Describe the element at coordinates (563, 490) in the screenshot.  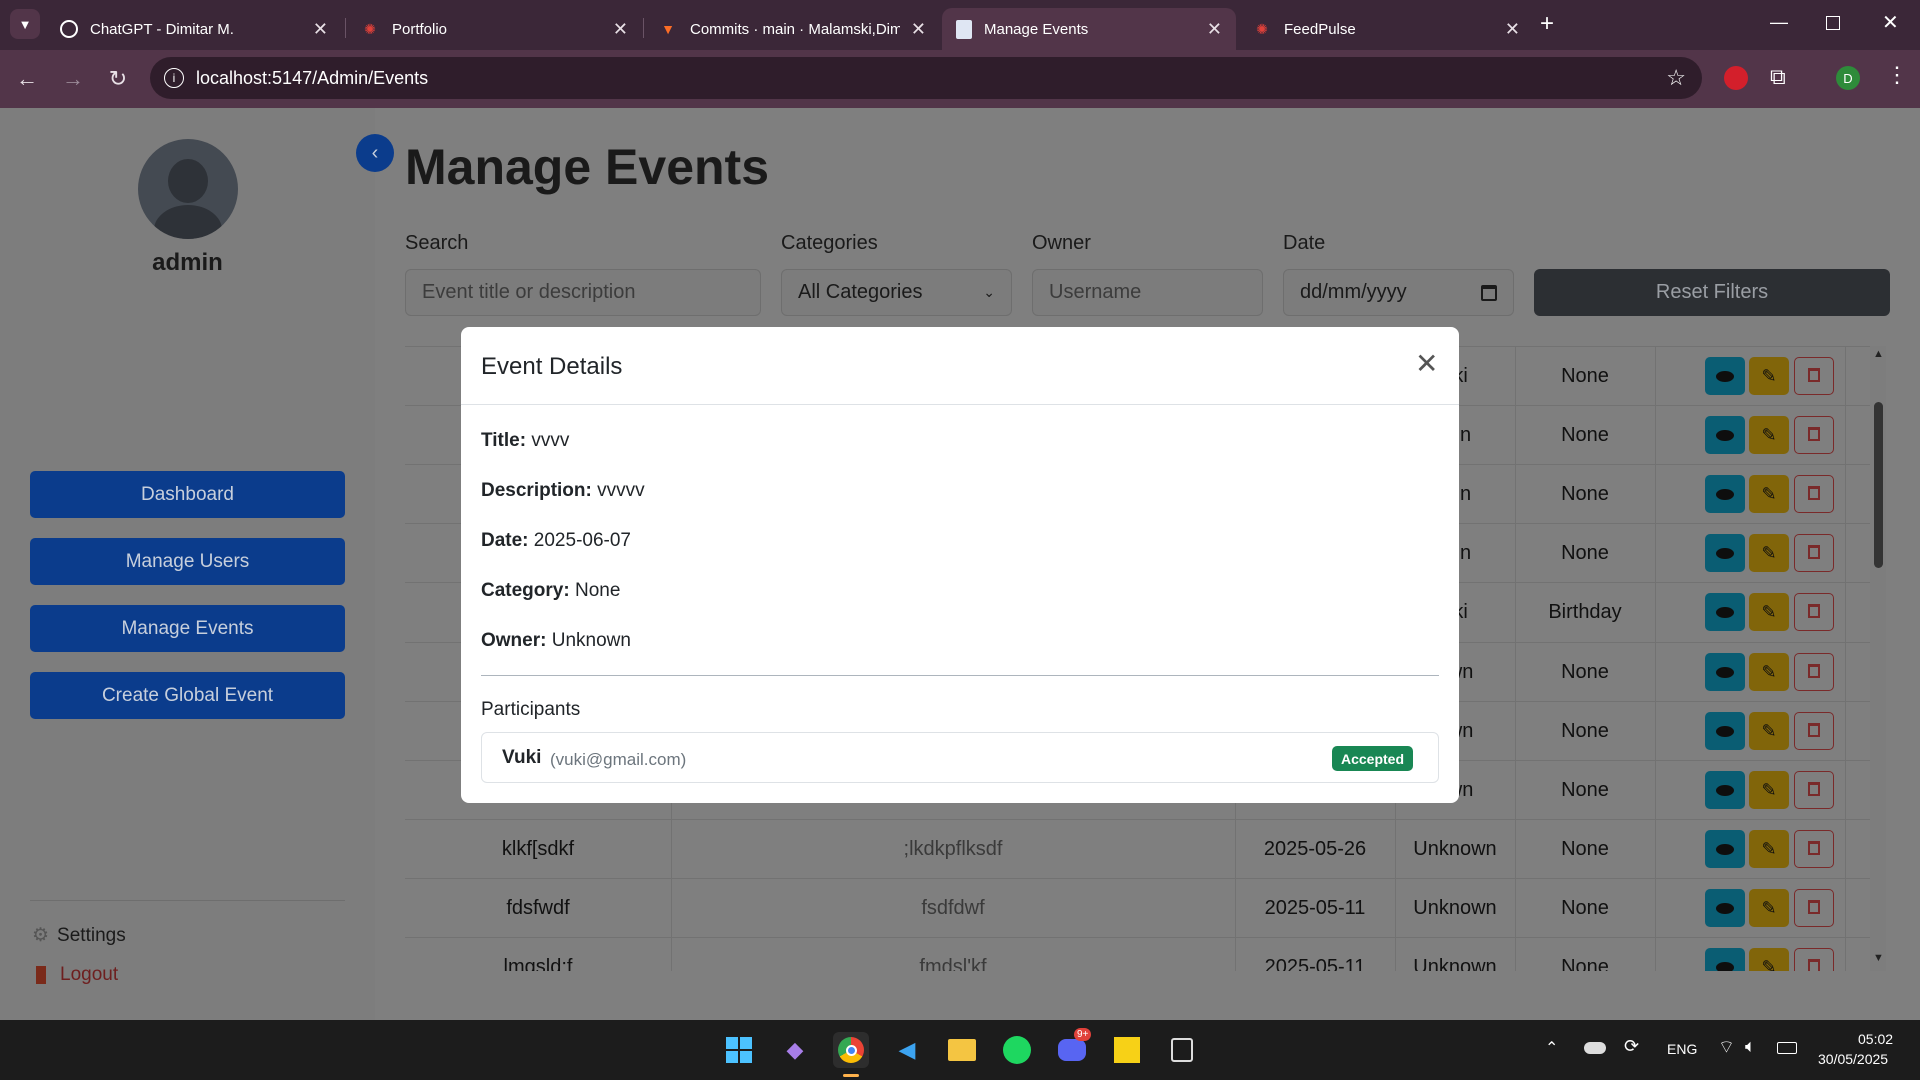
I see `modal-description-line: Description: vvvvv` at that location.